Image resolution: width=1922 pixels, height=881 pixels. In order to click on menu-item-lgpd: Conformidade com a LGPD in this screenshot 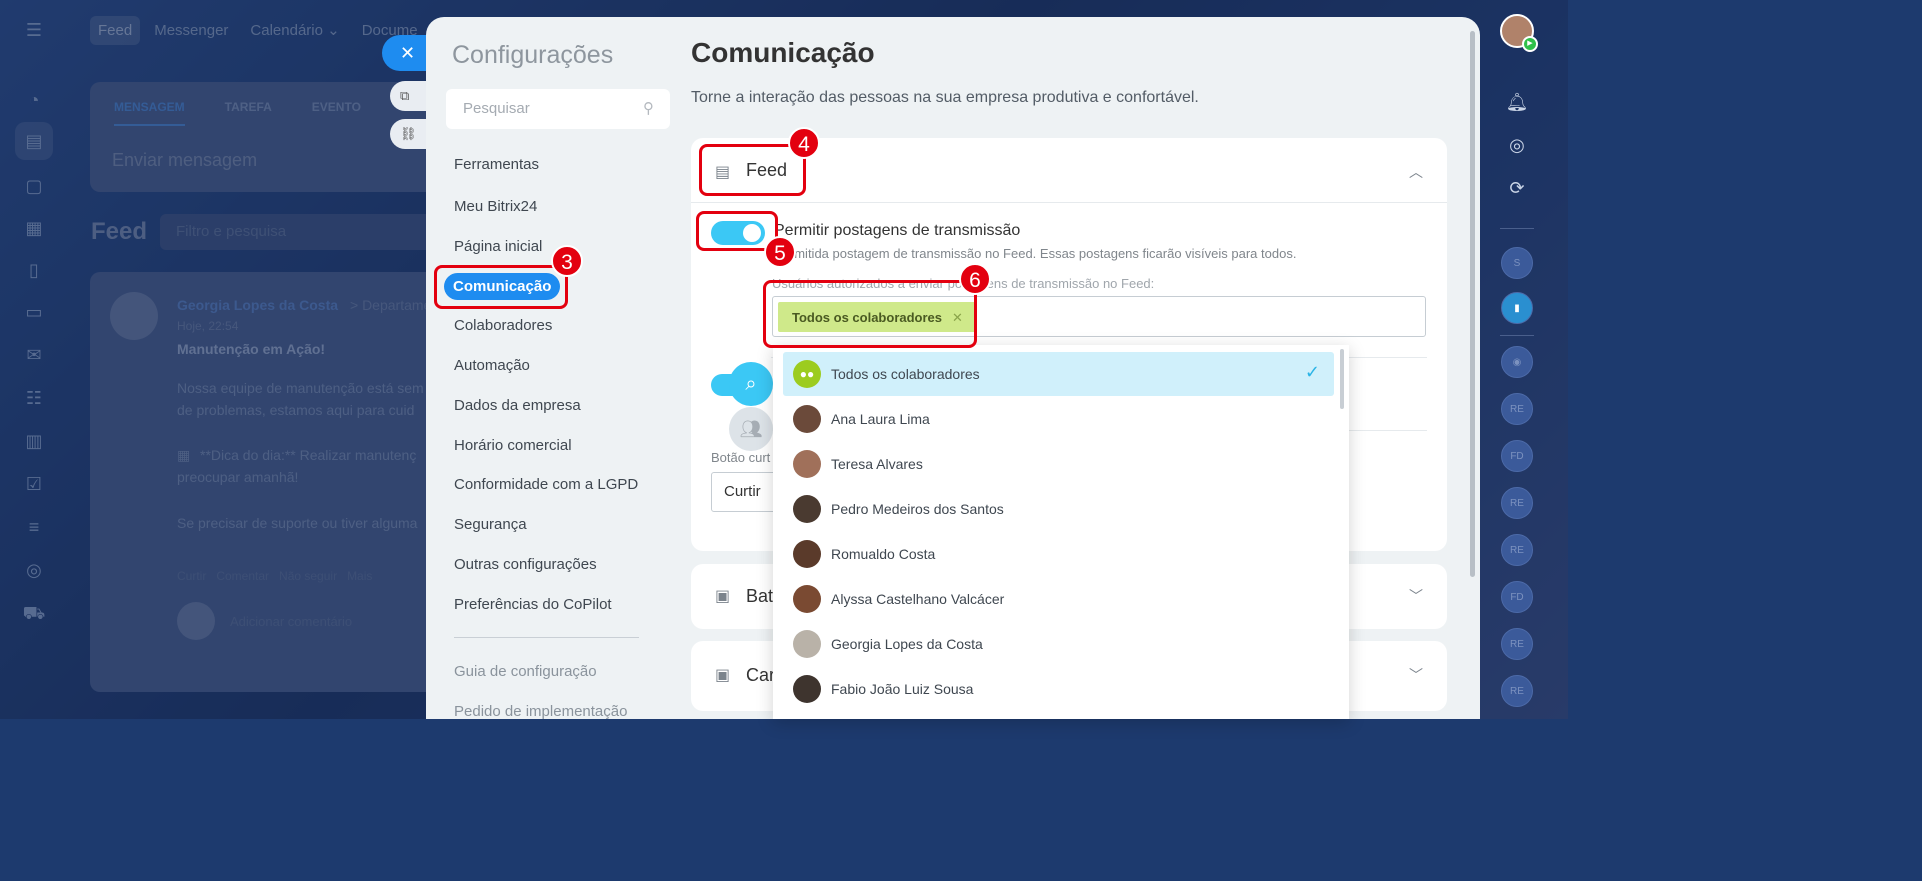, I will do `click(546, 484)`.